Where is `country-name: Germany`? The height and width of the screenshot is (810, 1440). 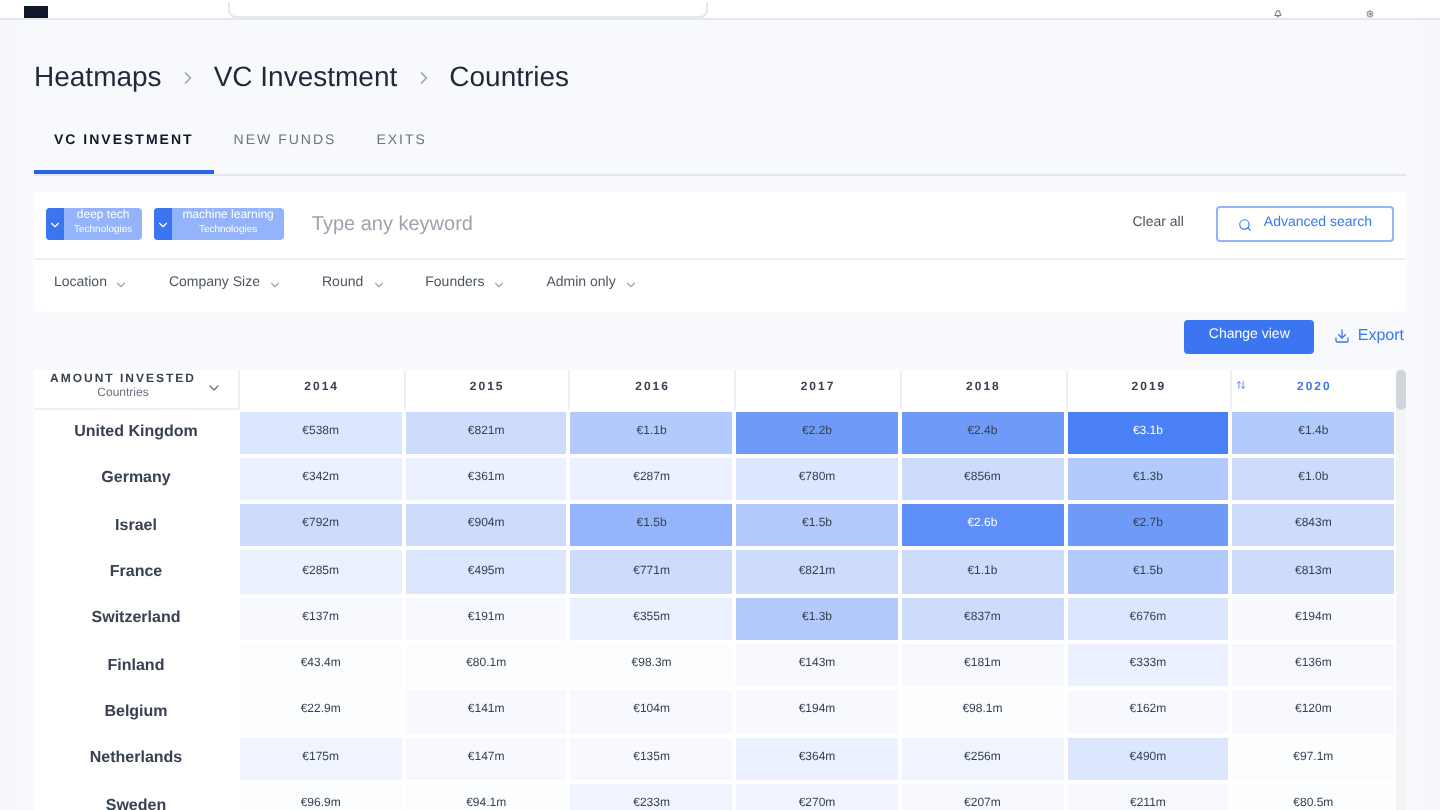 country-name: Germany is located at coordinates (136, 478).